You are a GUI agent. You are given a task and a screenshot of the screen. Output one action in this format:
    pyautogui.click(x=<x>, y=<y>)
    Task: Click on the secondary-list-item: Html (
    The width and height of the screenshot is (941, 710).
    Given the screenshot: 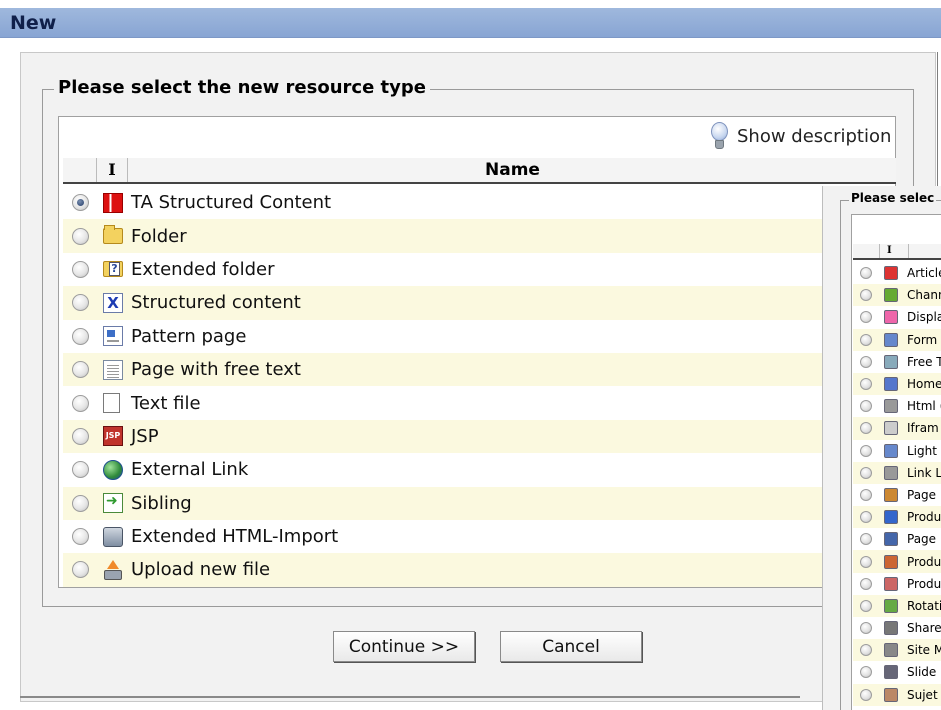 What is the action you would take?
    pyautogui.click(x=897, y=406)
    